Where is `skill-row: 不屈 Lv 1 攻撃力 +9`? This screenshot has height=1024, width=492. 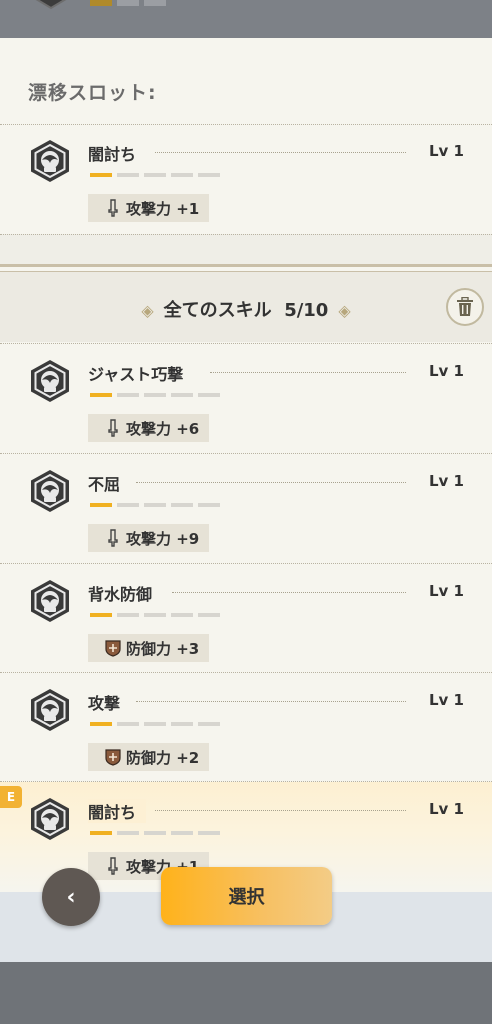 skill-row: 不屈 Lv 1 攻撃力 +9 is located at coordinates (246, 508).